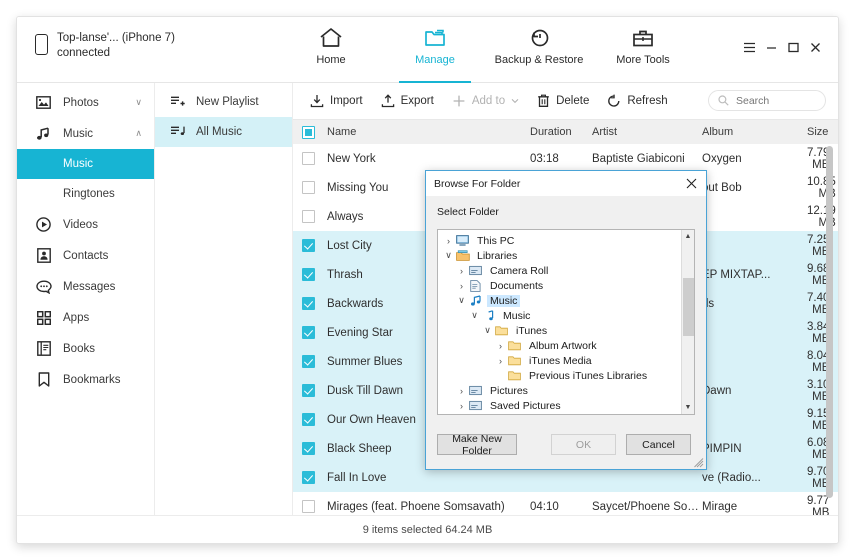 The width and height of the screenshot is (855, 560). What do you see at coordinates (688, 407) in the screenshot?
I see `scroll-down-icon: ▼` at bounding box center [688, 407].